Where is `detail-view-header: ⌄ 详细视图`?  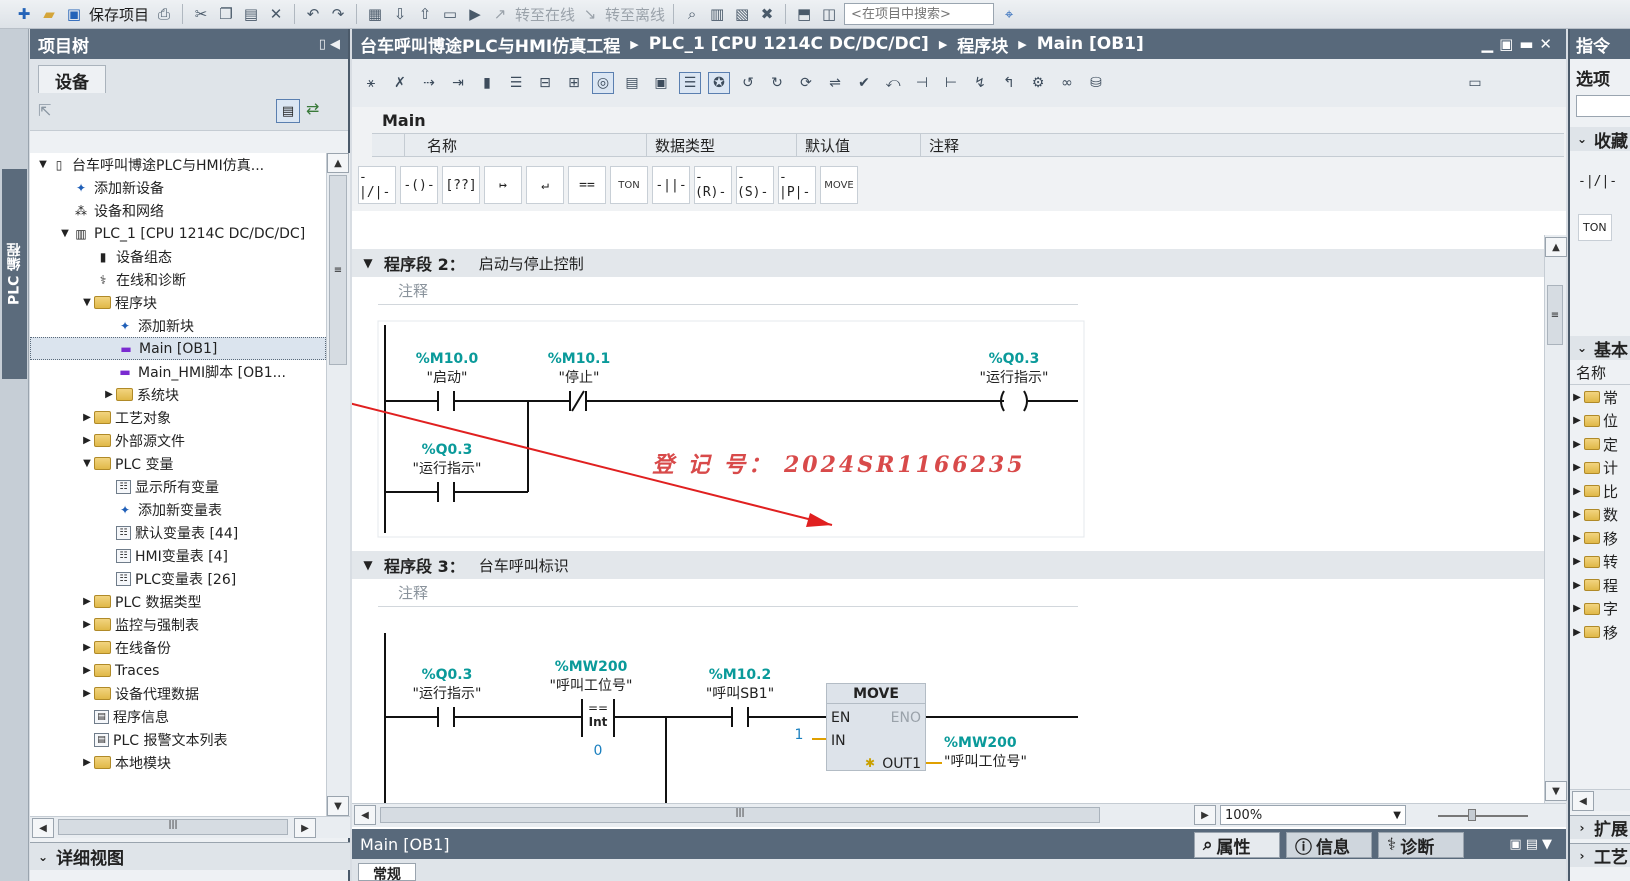
detail-view-header: ⌄ 详细视图 is located at coordinates (190, 856).